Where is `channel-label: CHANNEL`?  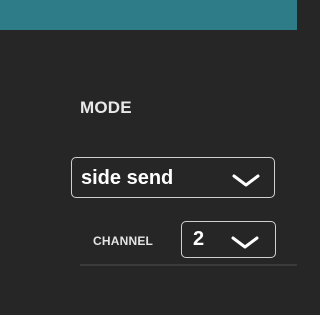
channel-label: CHANNEL is located at coordinates (123, 241).